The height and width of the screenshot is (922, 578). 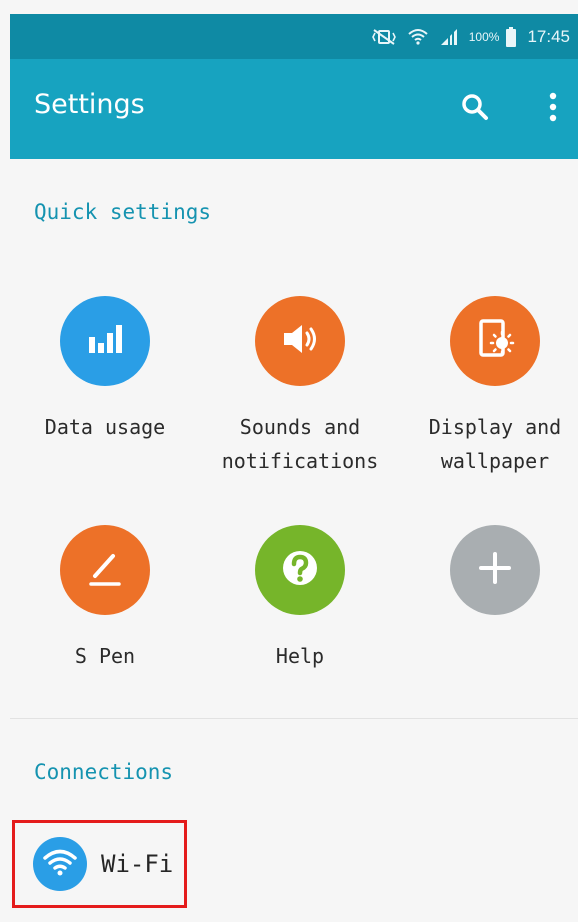 What do you see at coordinates (105, 427) in the screenshot?
I see `tile-label: Data usage` at bounding box center [105, 427].